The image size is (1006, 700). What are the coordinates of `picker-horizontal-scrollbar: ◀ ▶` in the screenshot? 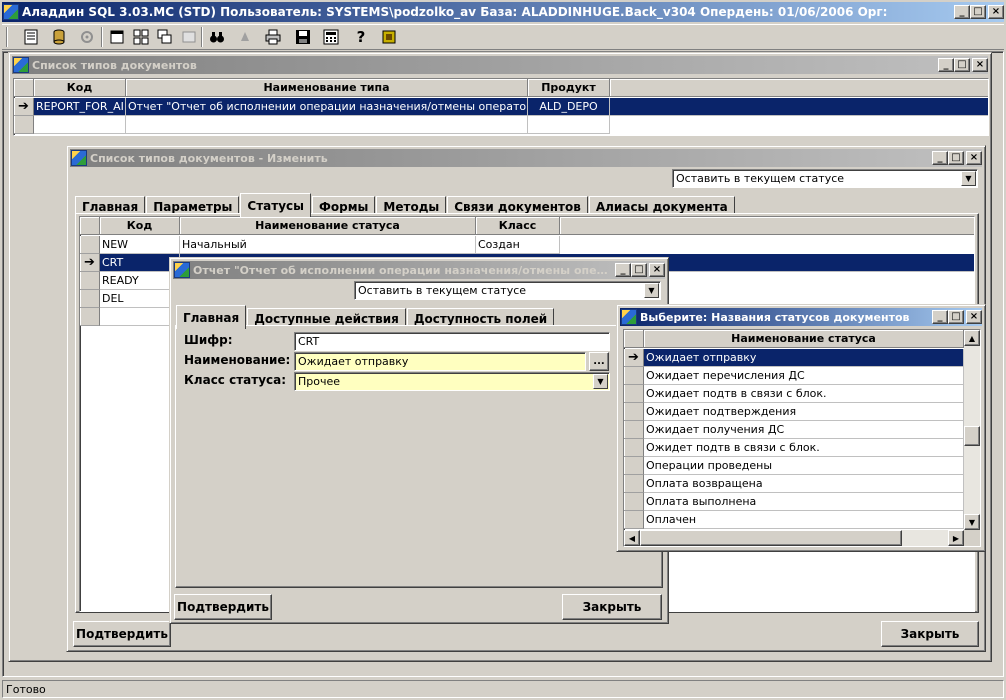 It's located at (794, 538).